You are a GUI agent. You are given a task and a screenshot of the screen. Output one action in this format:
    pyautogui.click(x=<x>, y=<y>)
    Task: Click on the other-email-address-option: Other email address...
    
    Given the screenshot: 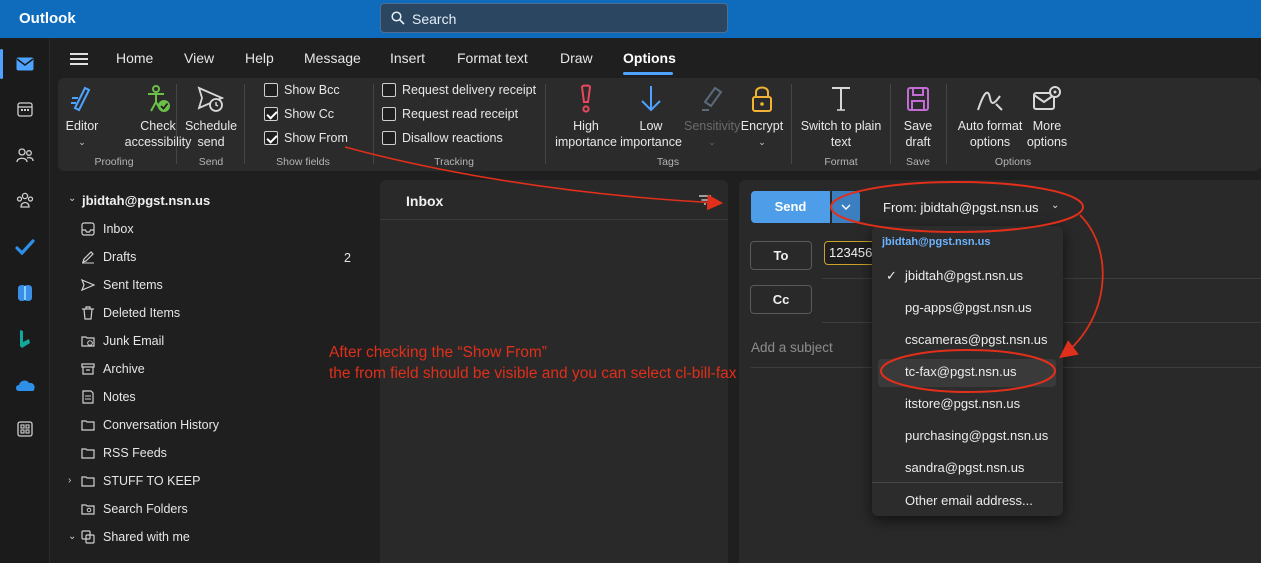 What is the action you would take?
    pyautogui.click(x=969, y=500)
    